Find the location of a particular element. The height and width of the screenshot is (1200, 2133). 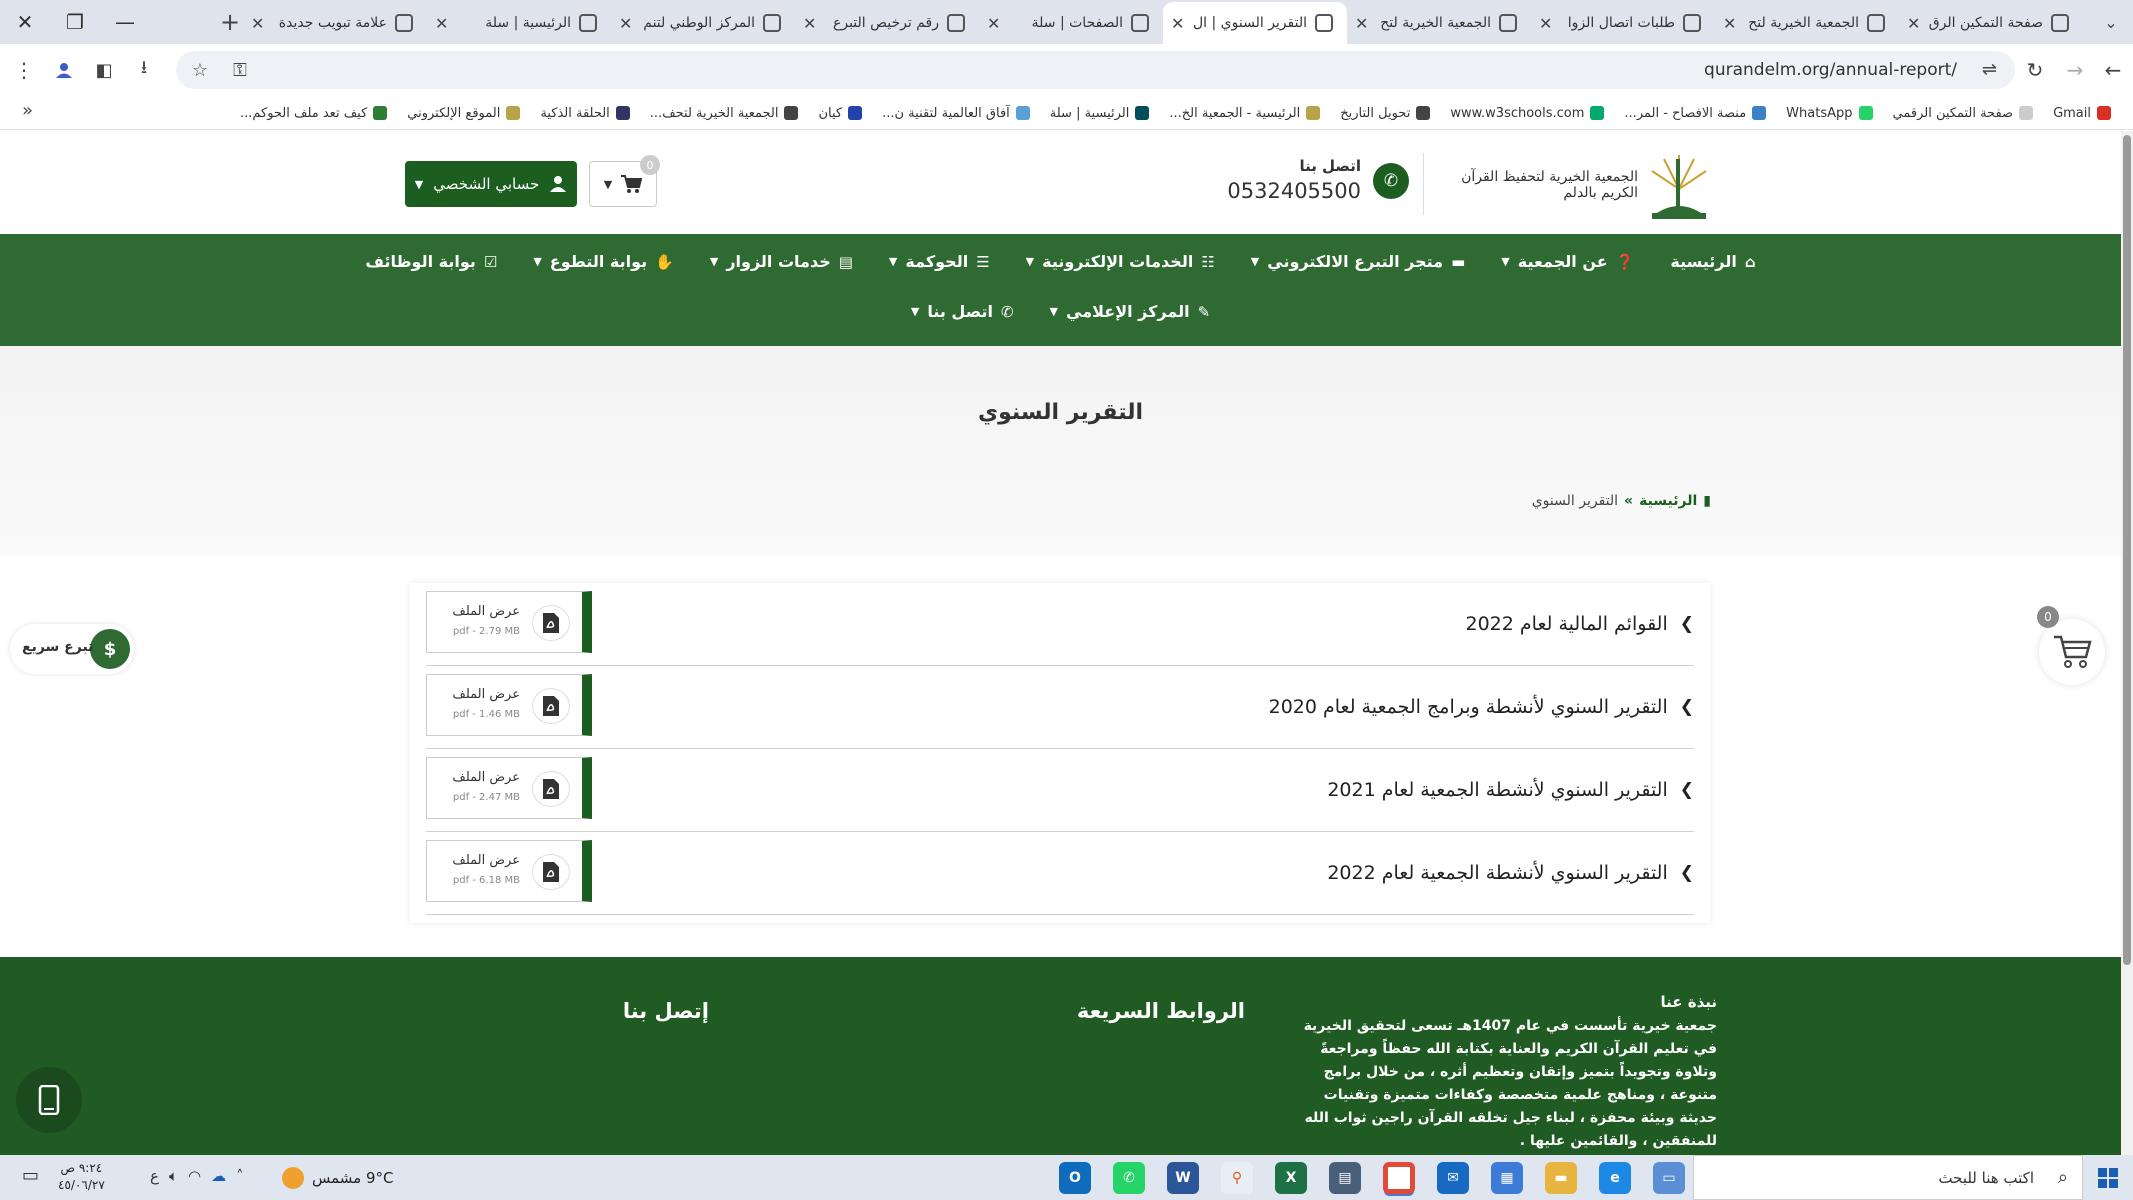

view-file-button: عرض الملف pdf - 6.18 MB is located at coordinates (509, 871).